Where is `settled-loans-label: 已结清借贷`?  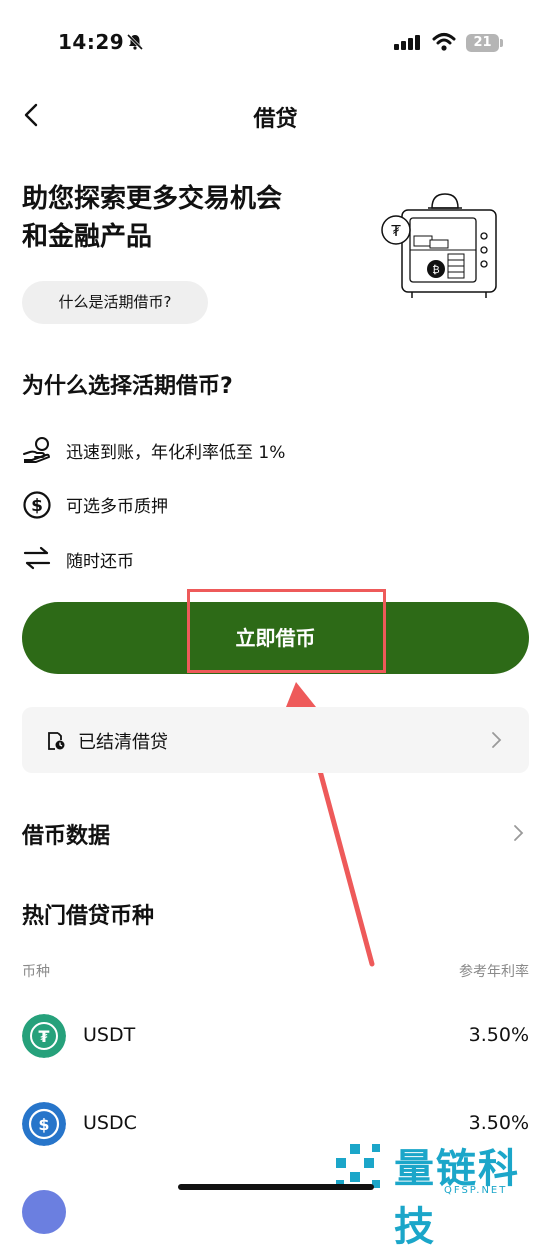
settled-loans-label: 已结清借贷 is located at coordinates (123, 742).